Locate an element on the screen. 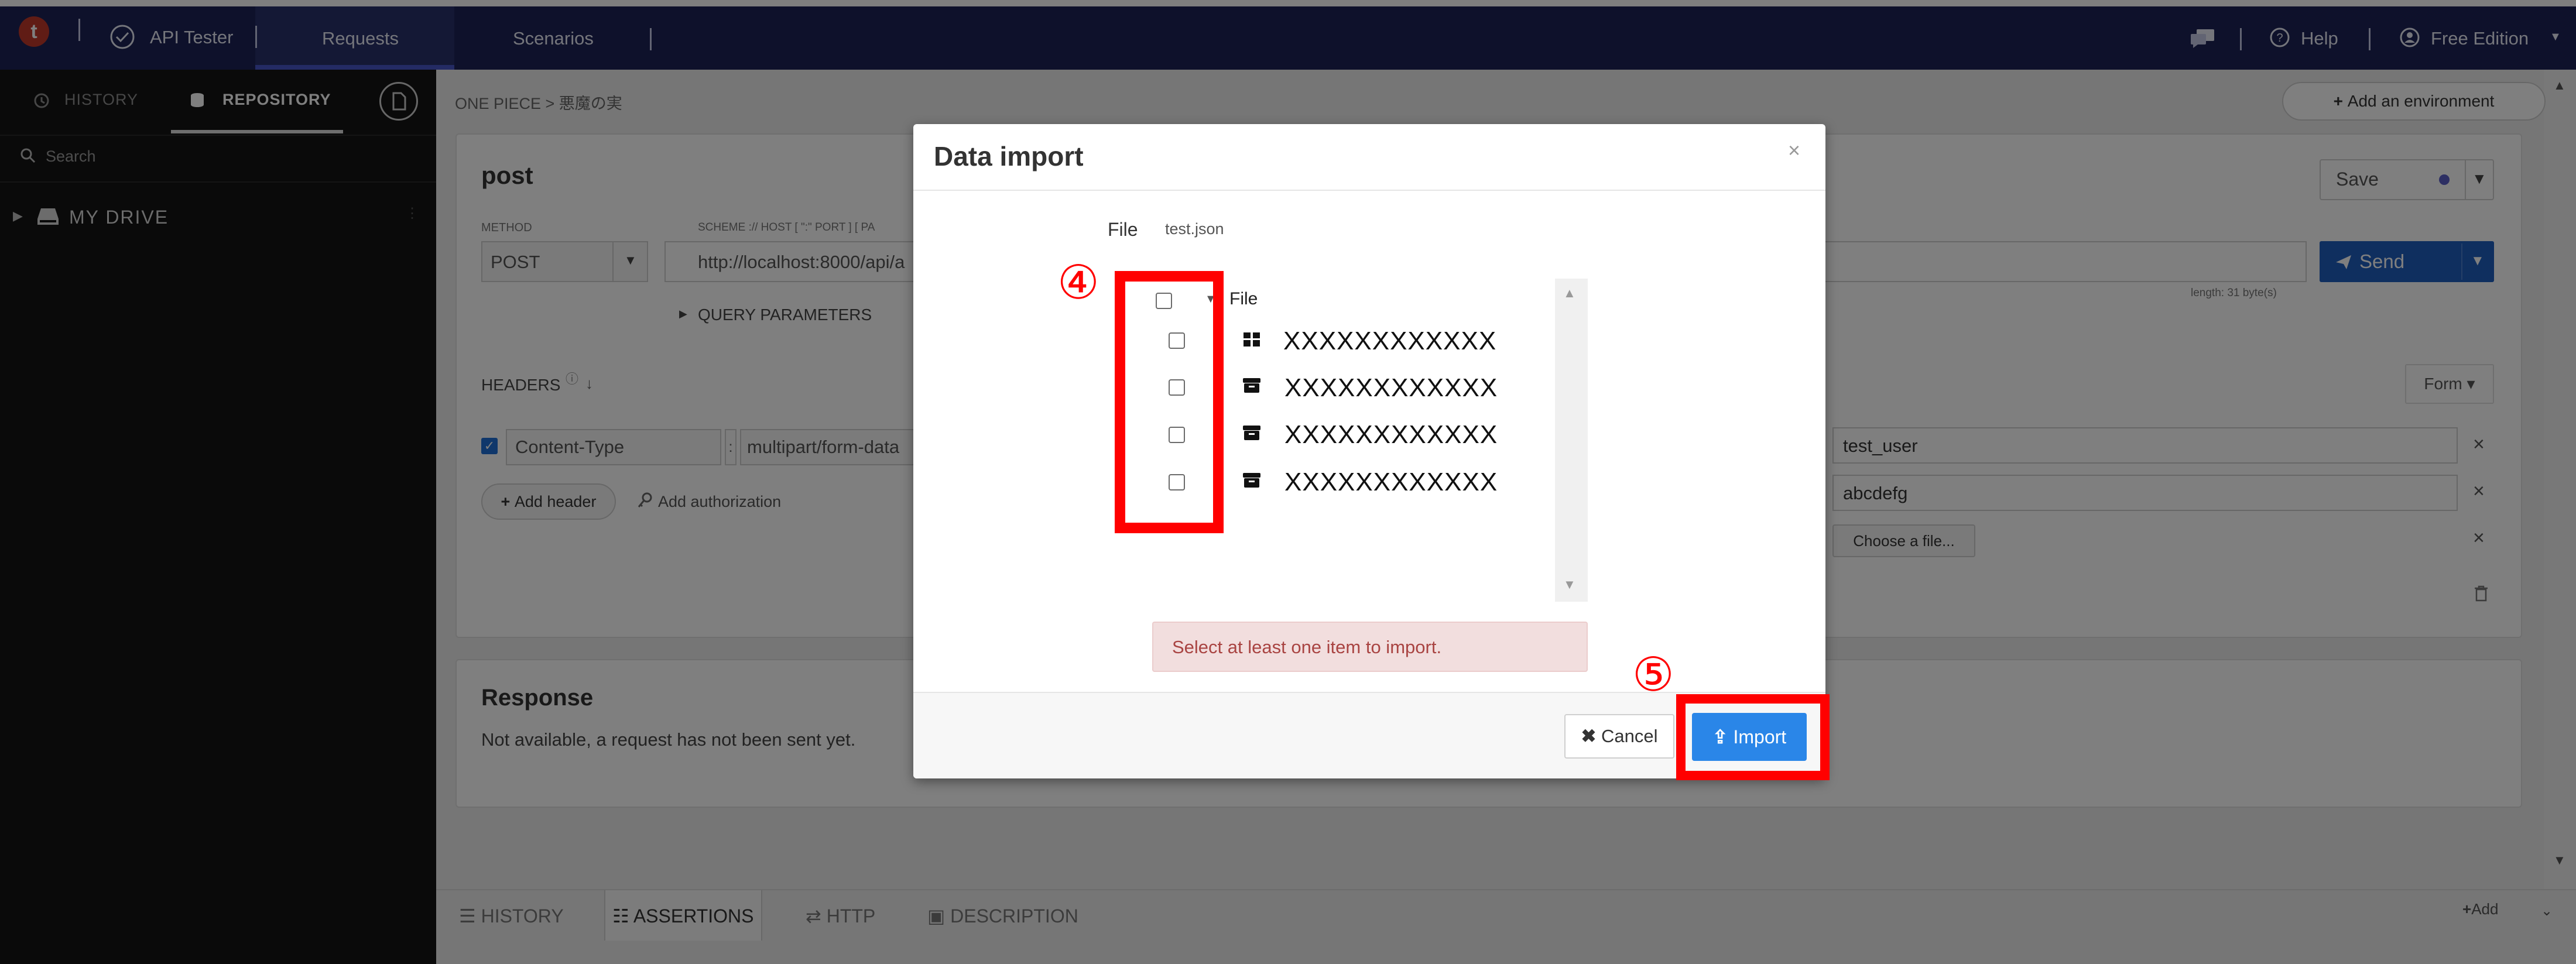  grid-icon is located at coordinates (1252, 339).